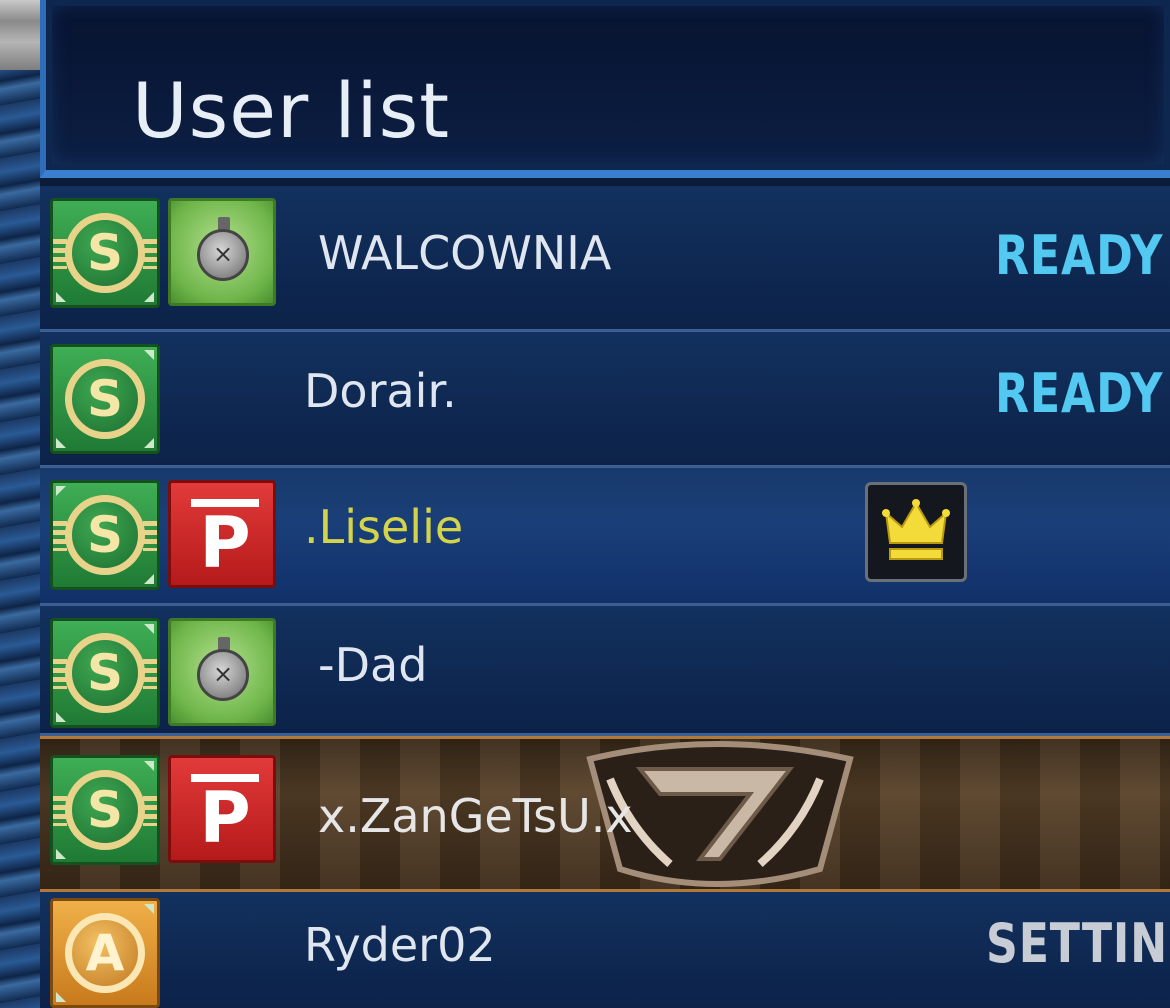  Describe the element at coordinates (400, 945) in the screenshot. I see `user-name: Ryder02` at that location.